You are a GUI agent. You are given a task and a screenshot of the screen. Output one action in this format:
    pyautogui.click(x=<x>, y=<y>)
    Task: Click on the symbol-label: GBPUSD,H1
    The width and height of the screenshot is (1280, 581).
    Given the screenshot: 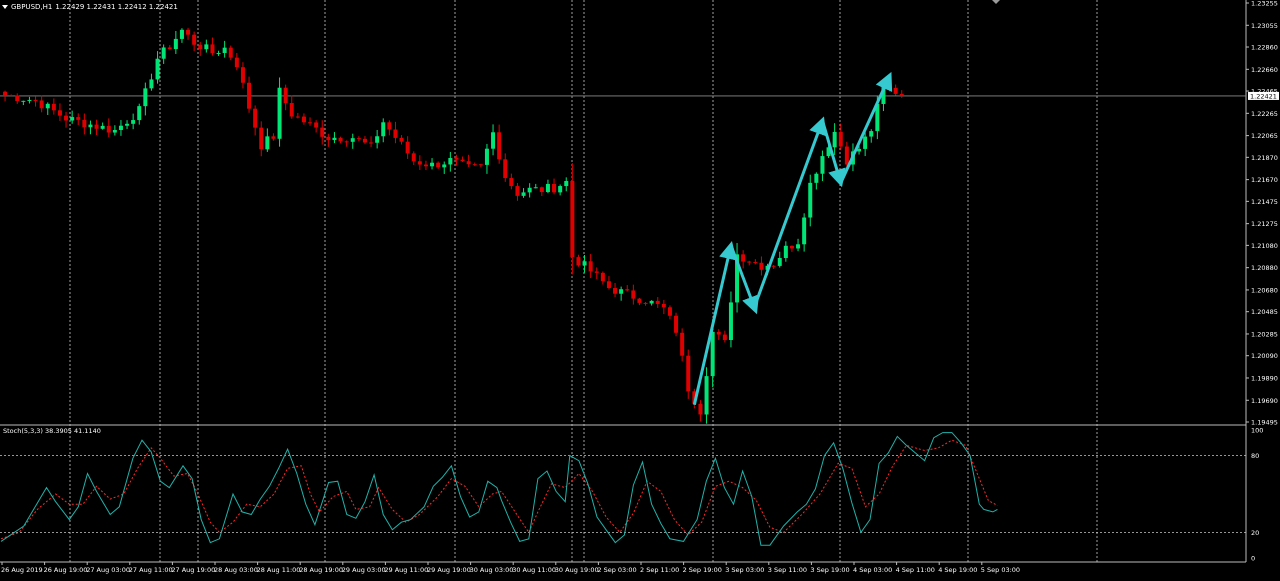 What is the action you would take?
    pyautogui.click(x=32, y=6)
    